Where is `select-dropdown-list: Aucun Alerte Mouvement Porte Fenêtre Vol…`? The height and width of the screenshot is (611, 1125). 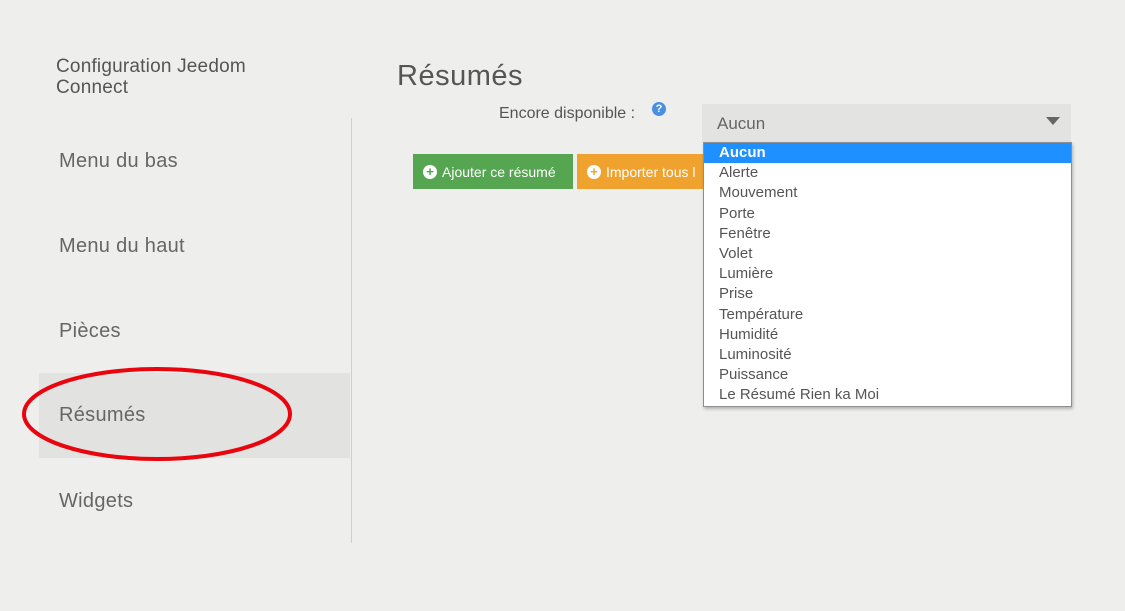 select-dropdown-list: Aucun Alerte Mouvement Porte Fenêtre Vol… is located at coordinates (887, 274).